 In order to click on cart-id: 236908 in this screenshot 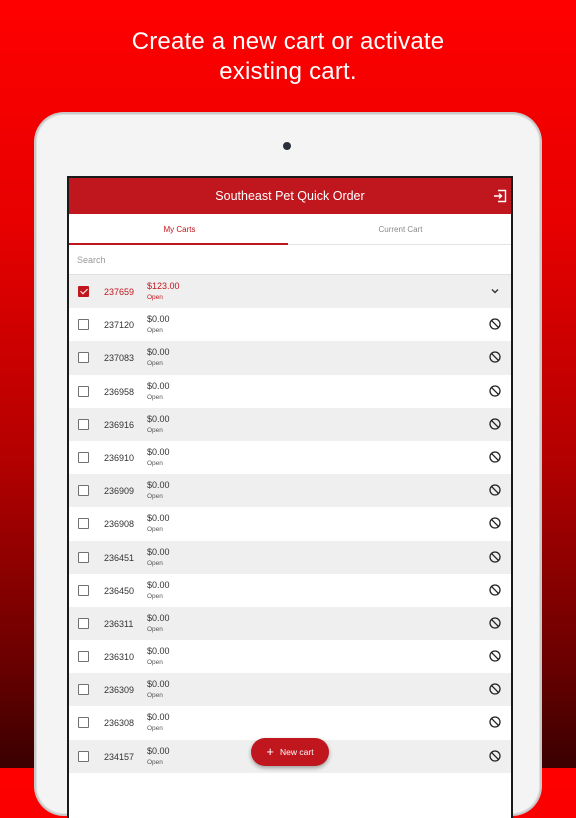, I will do `click(119, 524)`.